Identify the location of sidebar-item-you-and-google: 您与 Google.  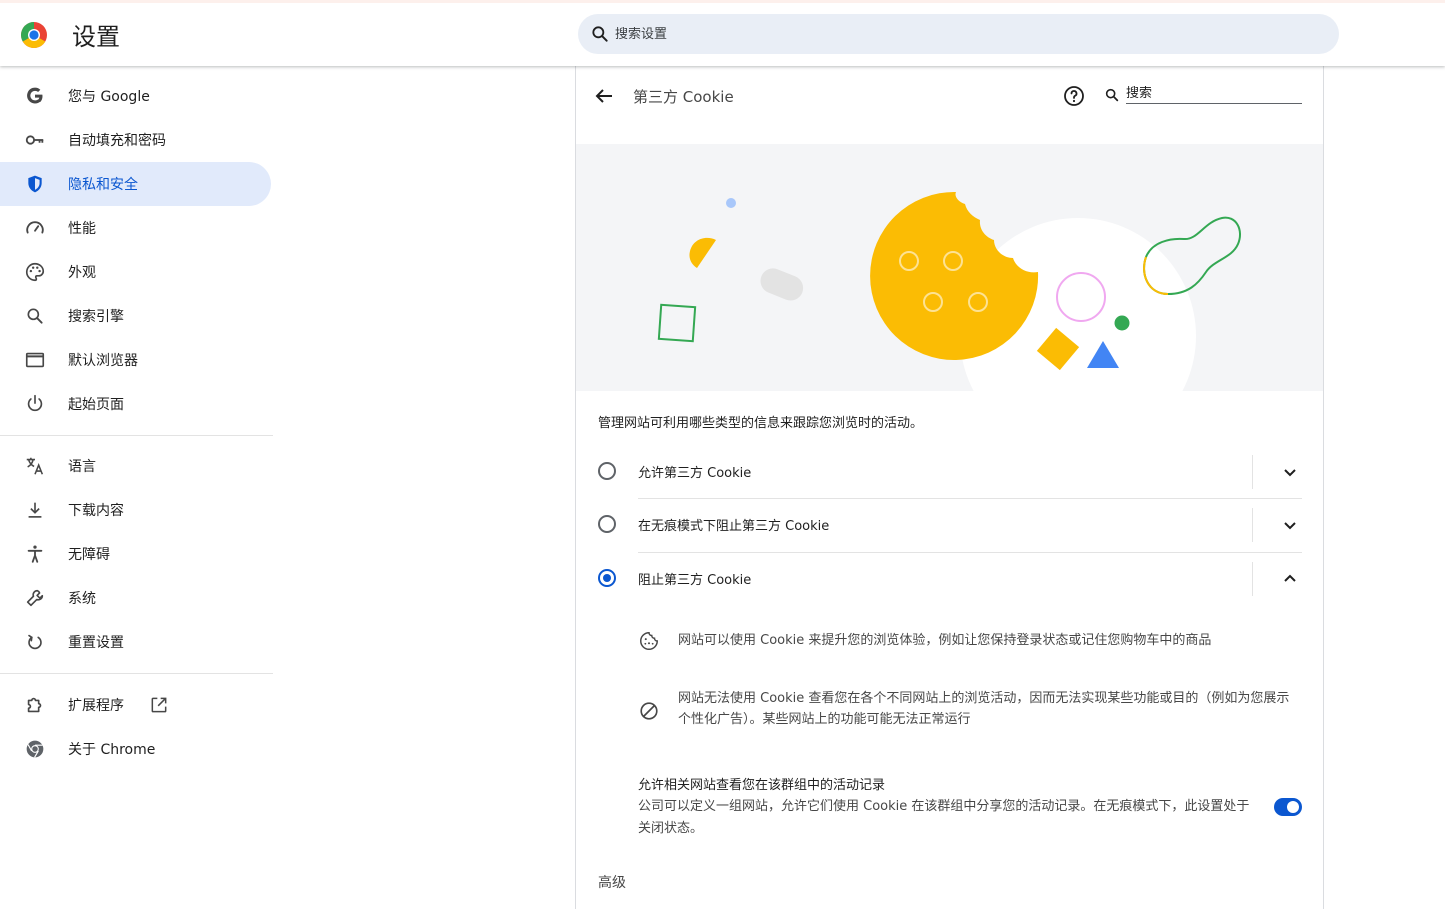
(135, 96).